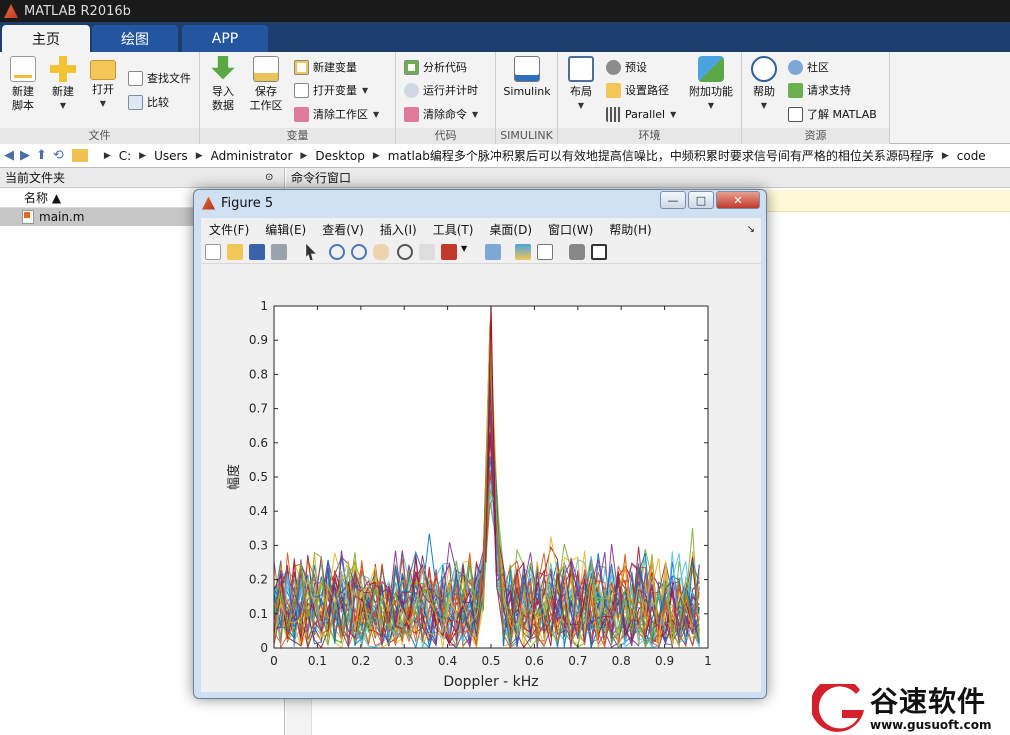 This screenshot has height=735, width=1010. Describe the element at coordinates (297, 136) in the screenshot. I see `variable-group-label: 变量` at that location.